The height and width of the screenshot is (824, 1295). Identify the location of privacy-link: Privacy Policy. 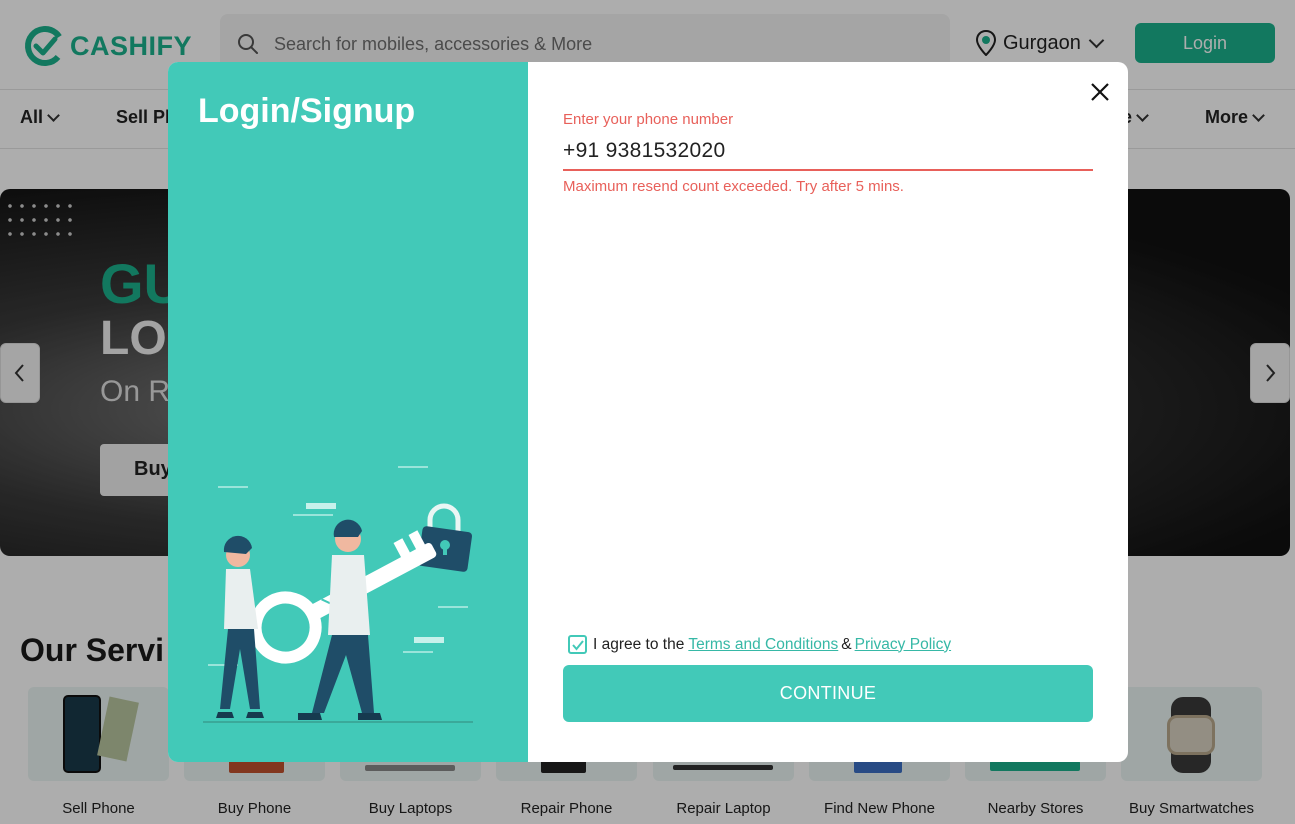
(903, 645).